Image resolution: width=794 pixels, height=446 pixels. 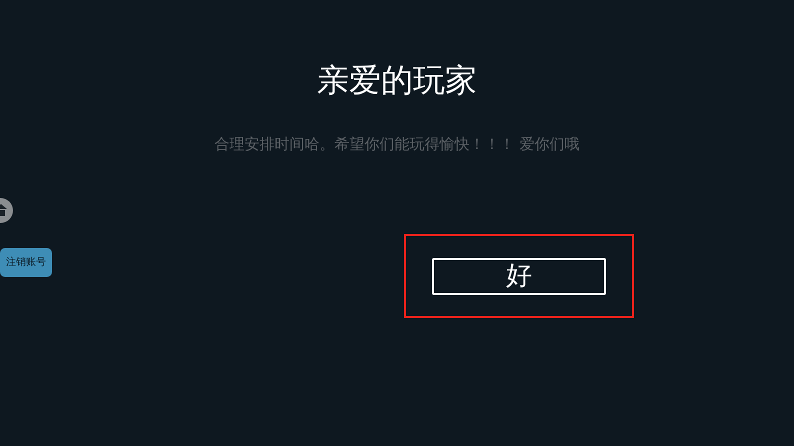 I want to click on dialog-message: 合理安排时间哈。希望你们能玩得愉快！！！ 爱你们哦, so click(x=397, y=144).